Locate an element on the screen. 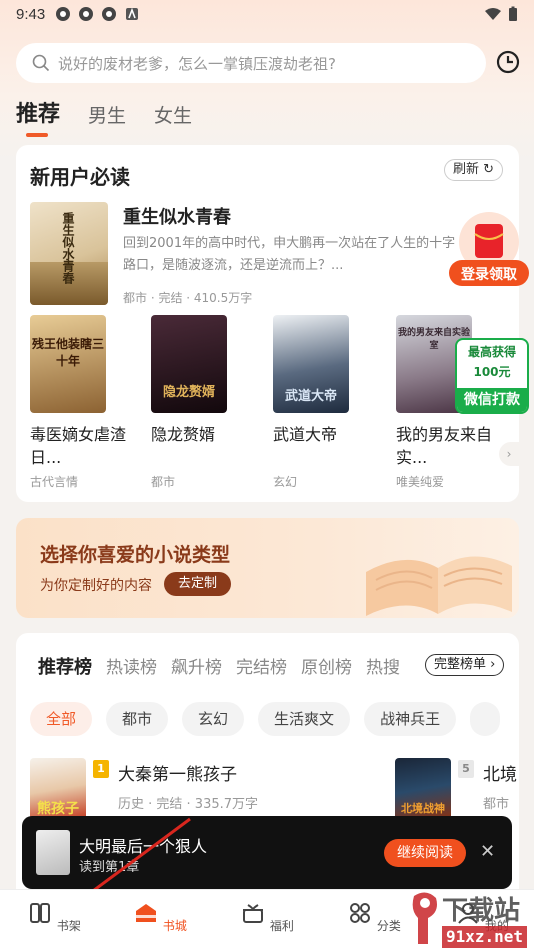 This screenshot has height=950, width=534. cover-title: 隐龙赘婿 is located at coordinates (188, 392).